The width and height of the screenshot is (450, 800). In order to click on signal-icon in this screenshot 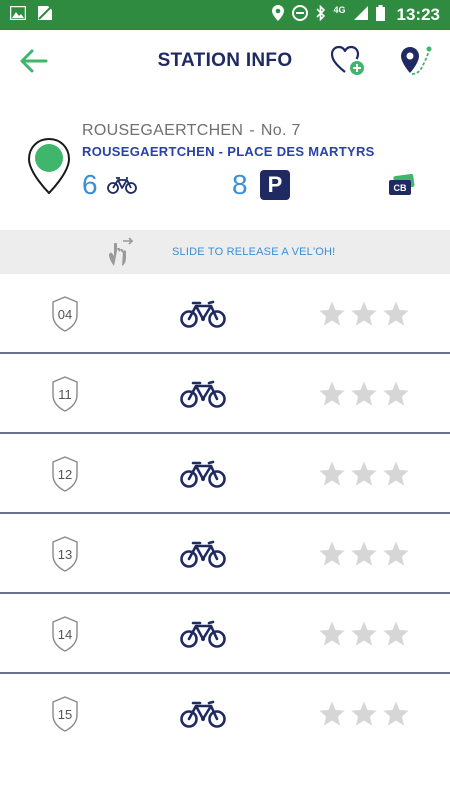, I will do `click(360, 15)`.